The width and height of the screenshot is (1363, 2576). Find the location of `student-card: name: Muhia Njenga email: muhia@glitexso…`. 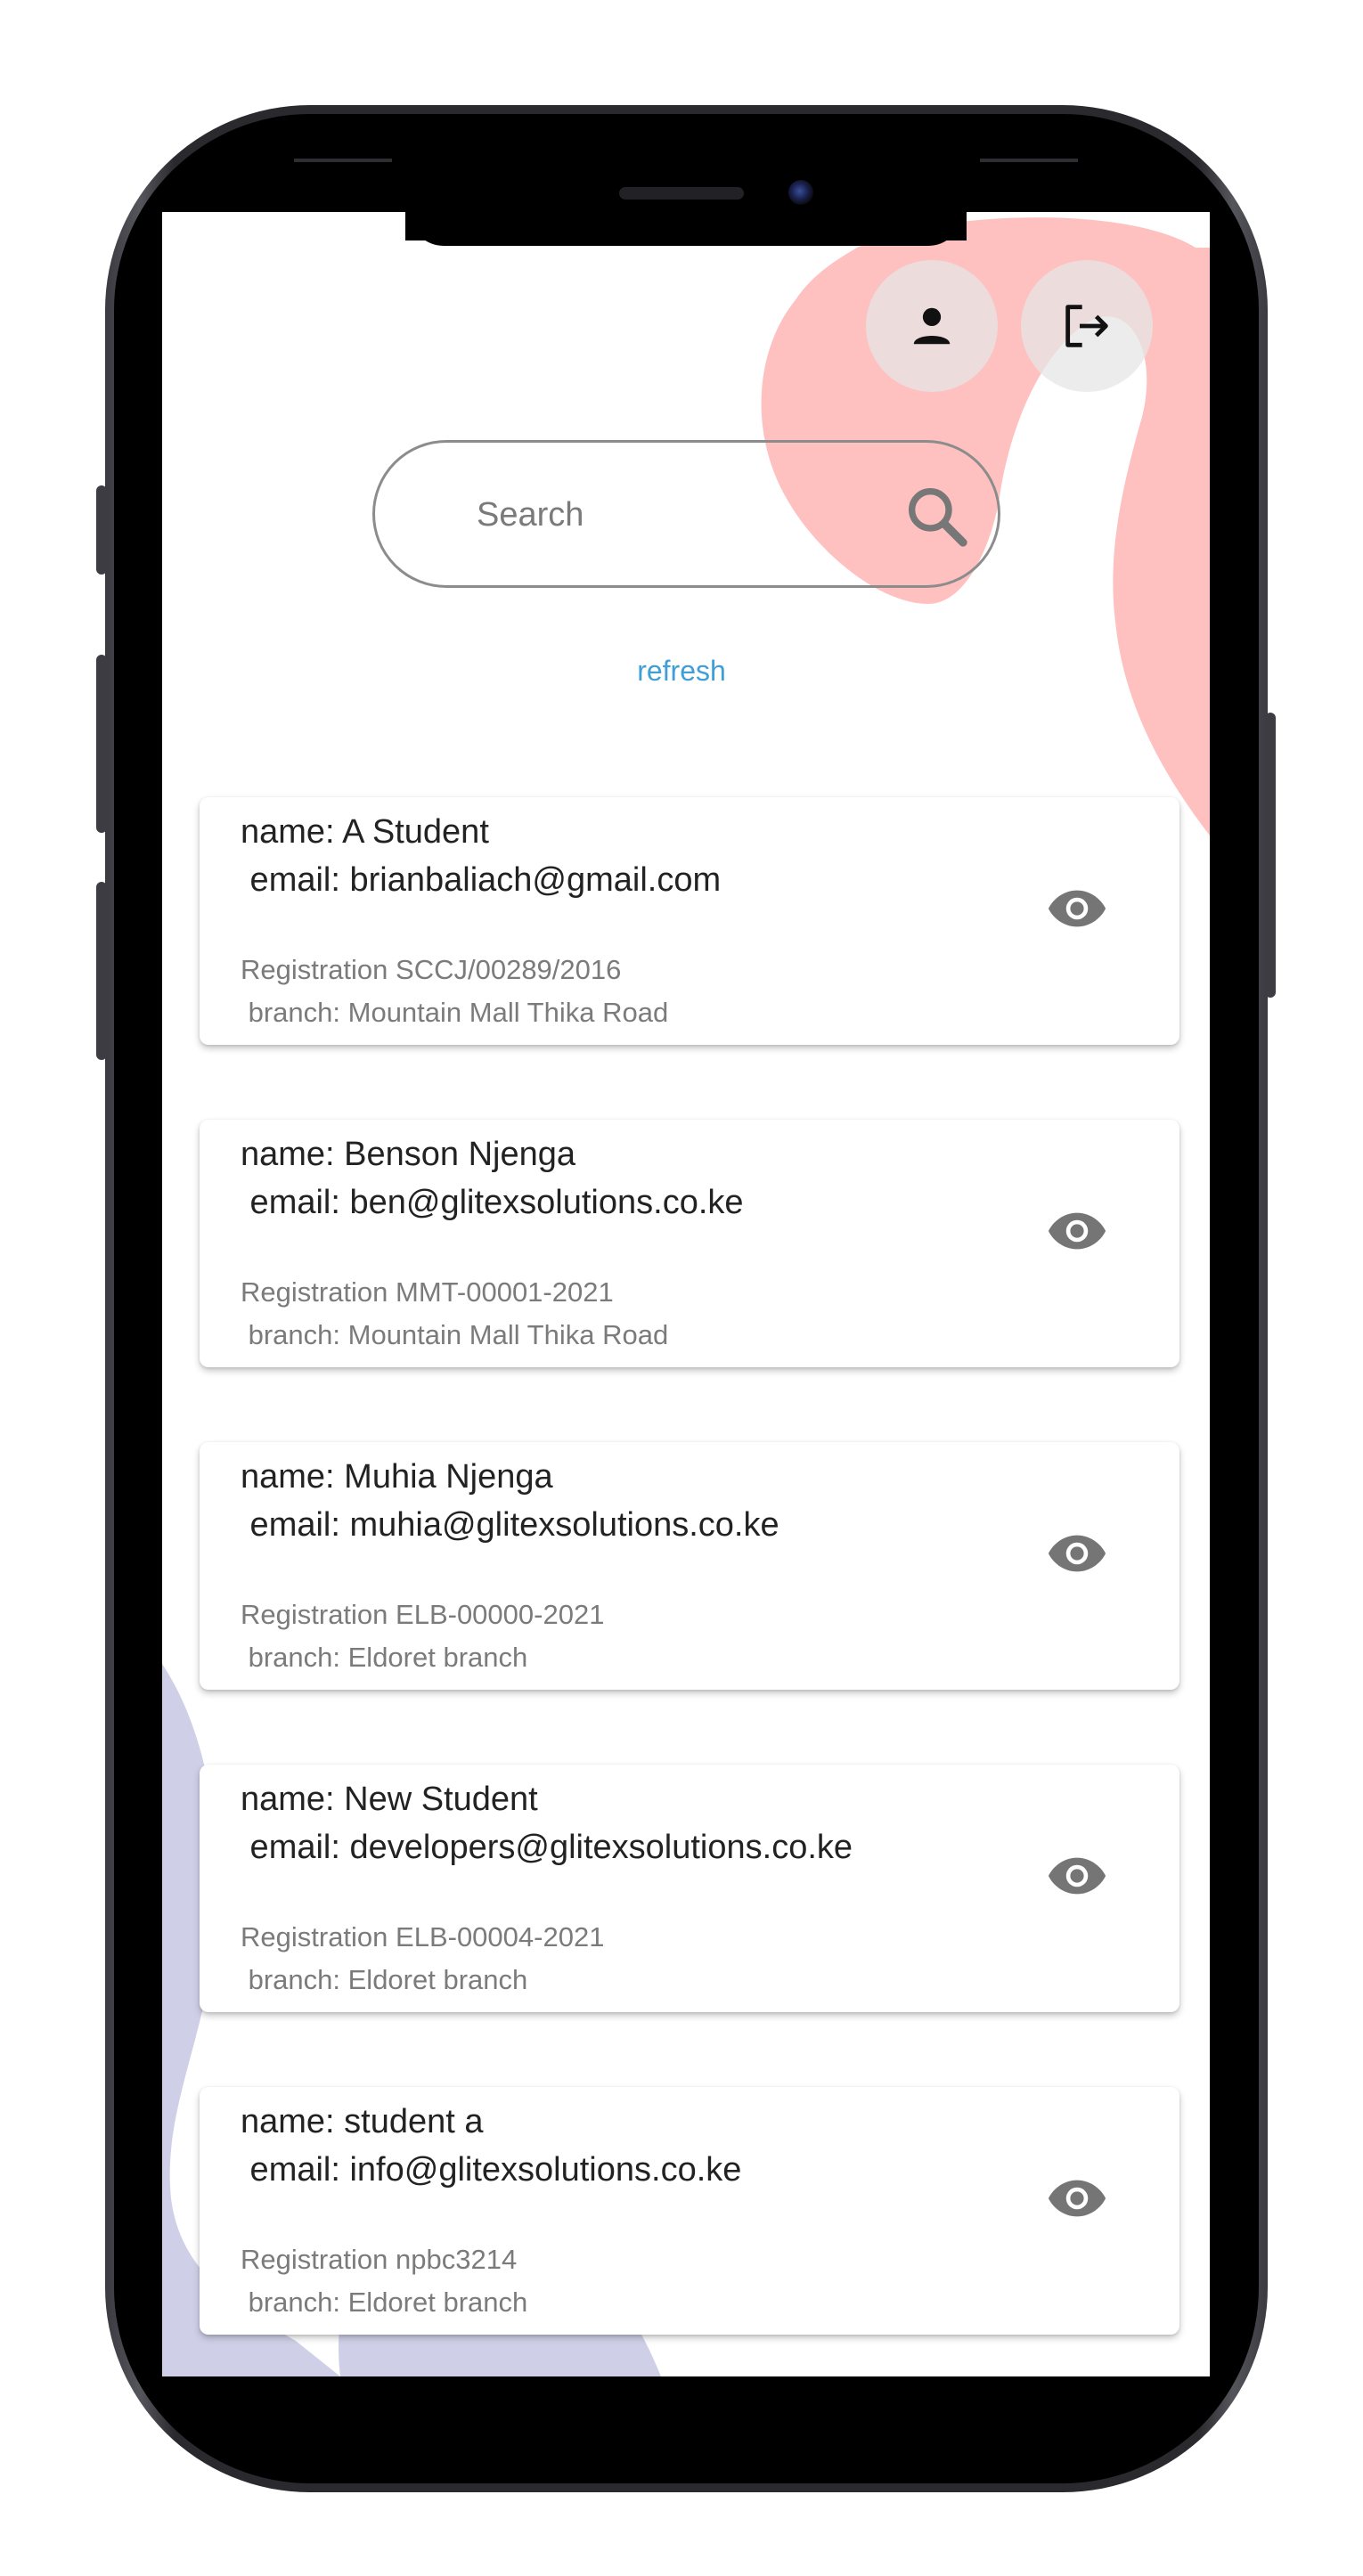

student-card: name: Muhia Njenga email: muhia@glitexso… is located at coordinates (689, 1566).